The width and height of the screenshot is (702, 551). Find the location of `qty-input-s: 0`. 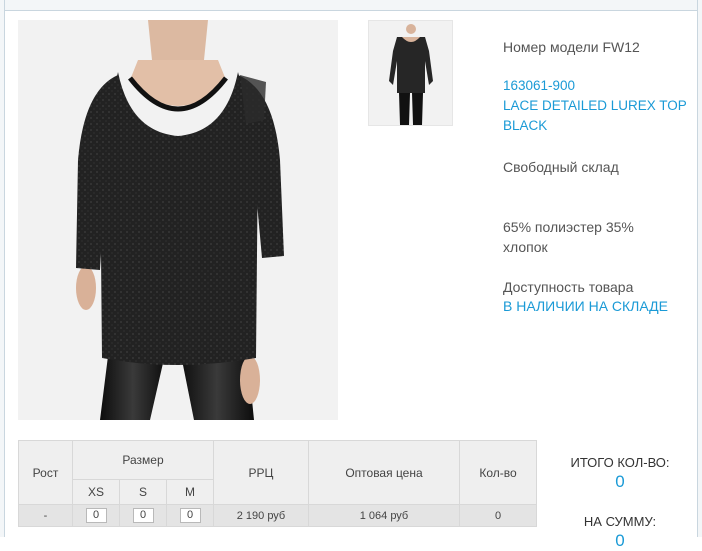

qty-input-s: 0 is located at coordinates (143, 515).